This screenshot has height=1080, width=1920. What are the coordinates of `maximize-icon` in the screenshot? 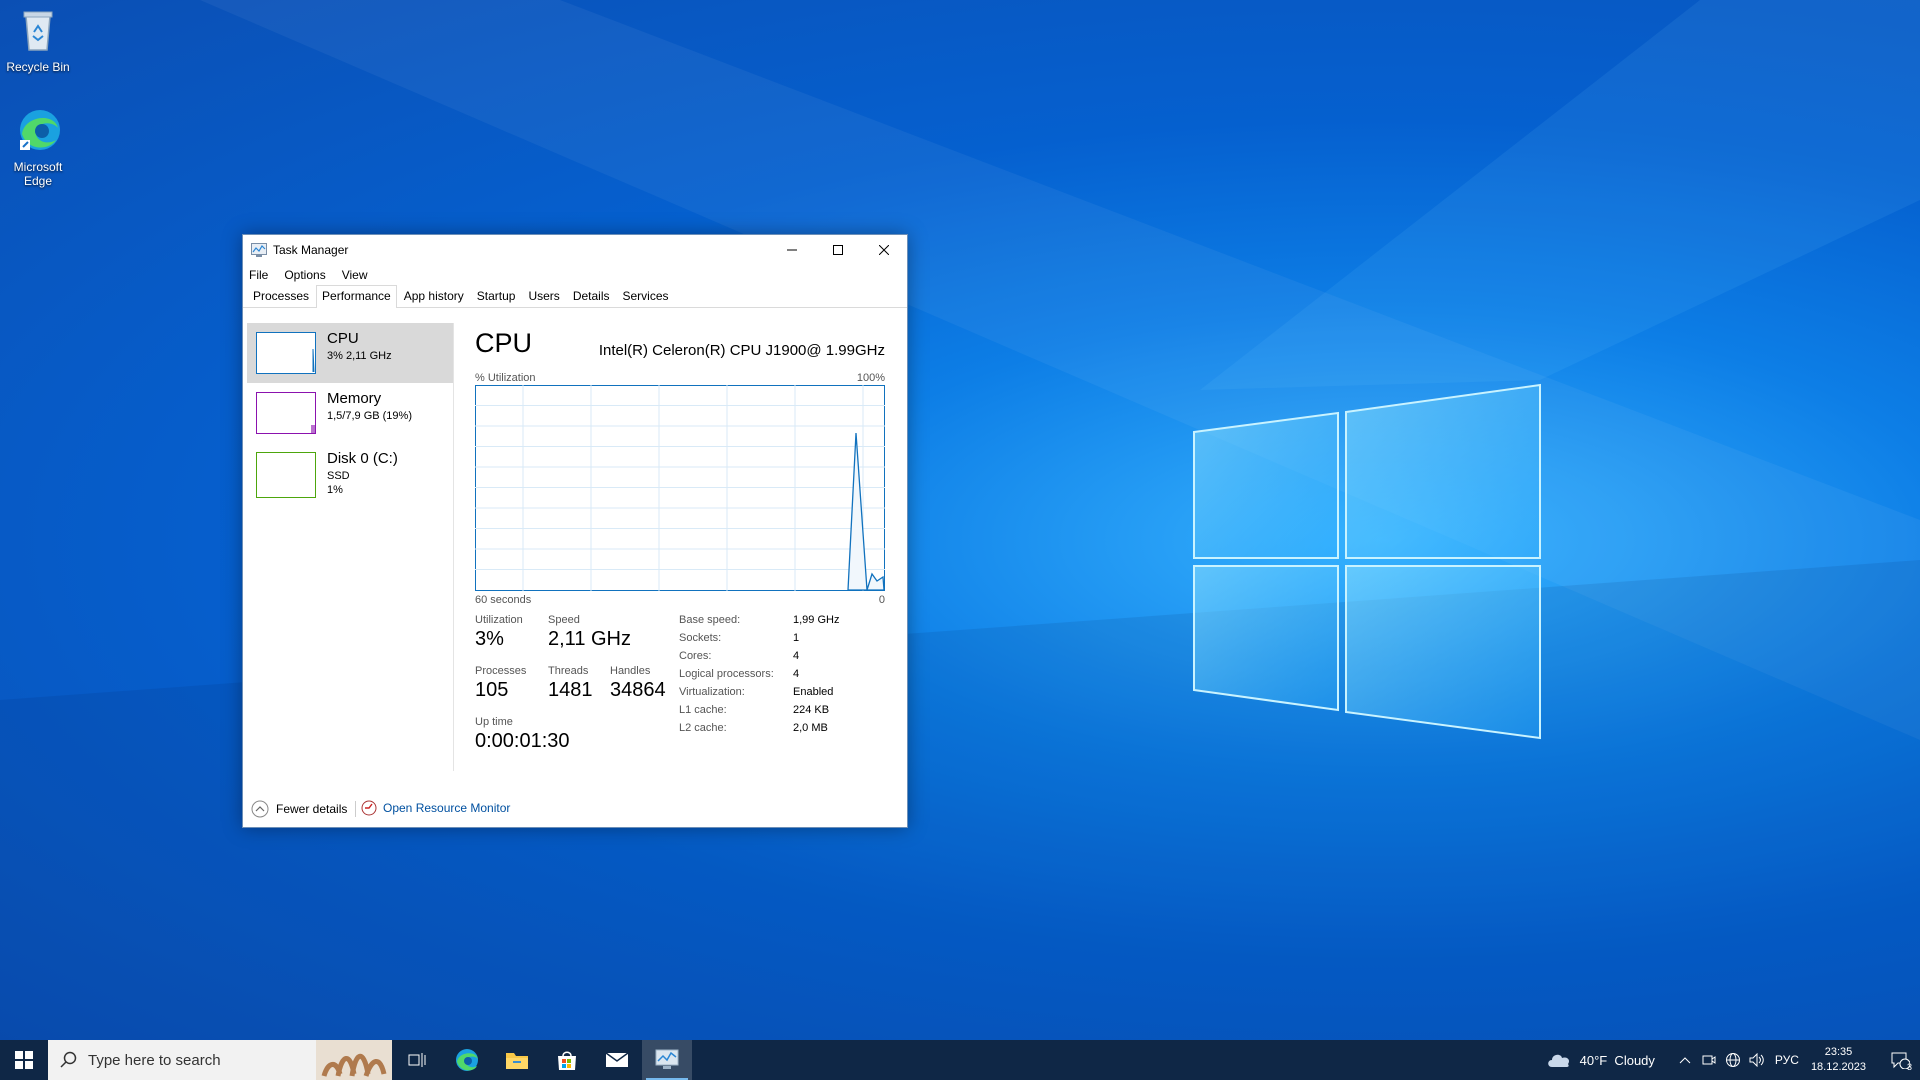 It's located at (838, 250).